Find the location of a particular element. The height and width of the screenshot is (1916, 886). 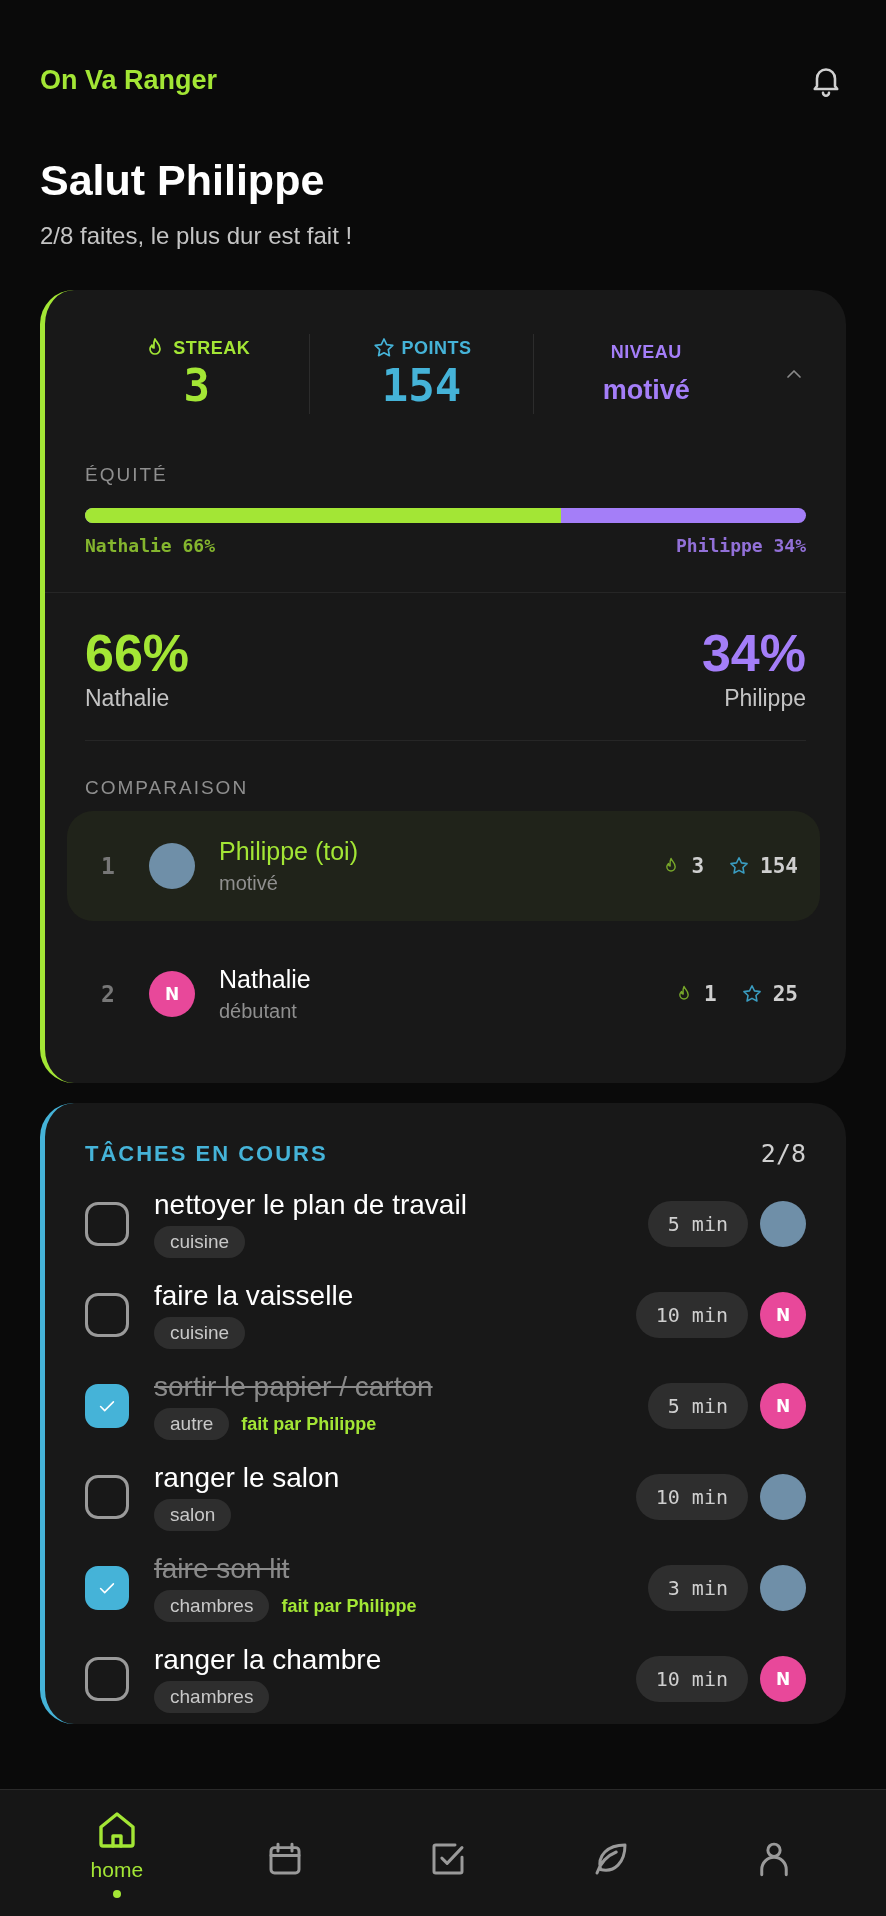

stat-value: motivé is located at coordinates (646, 390).